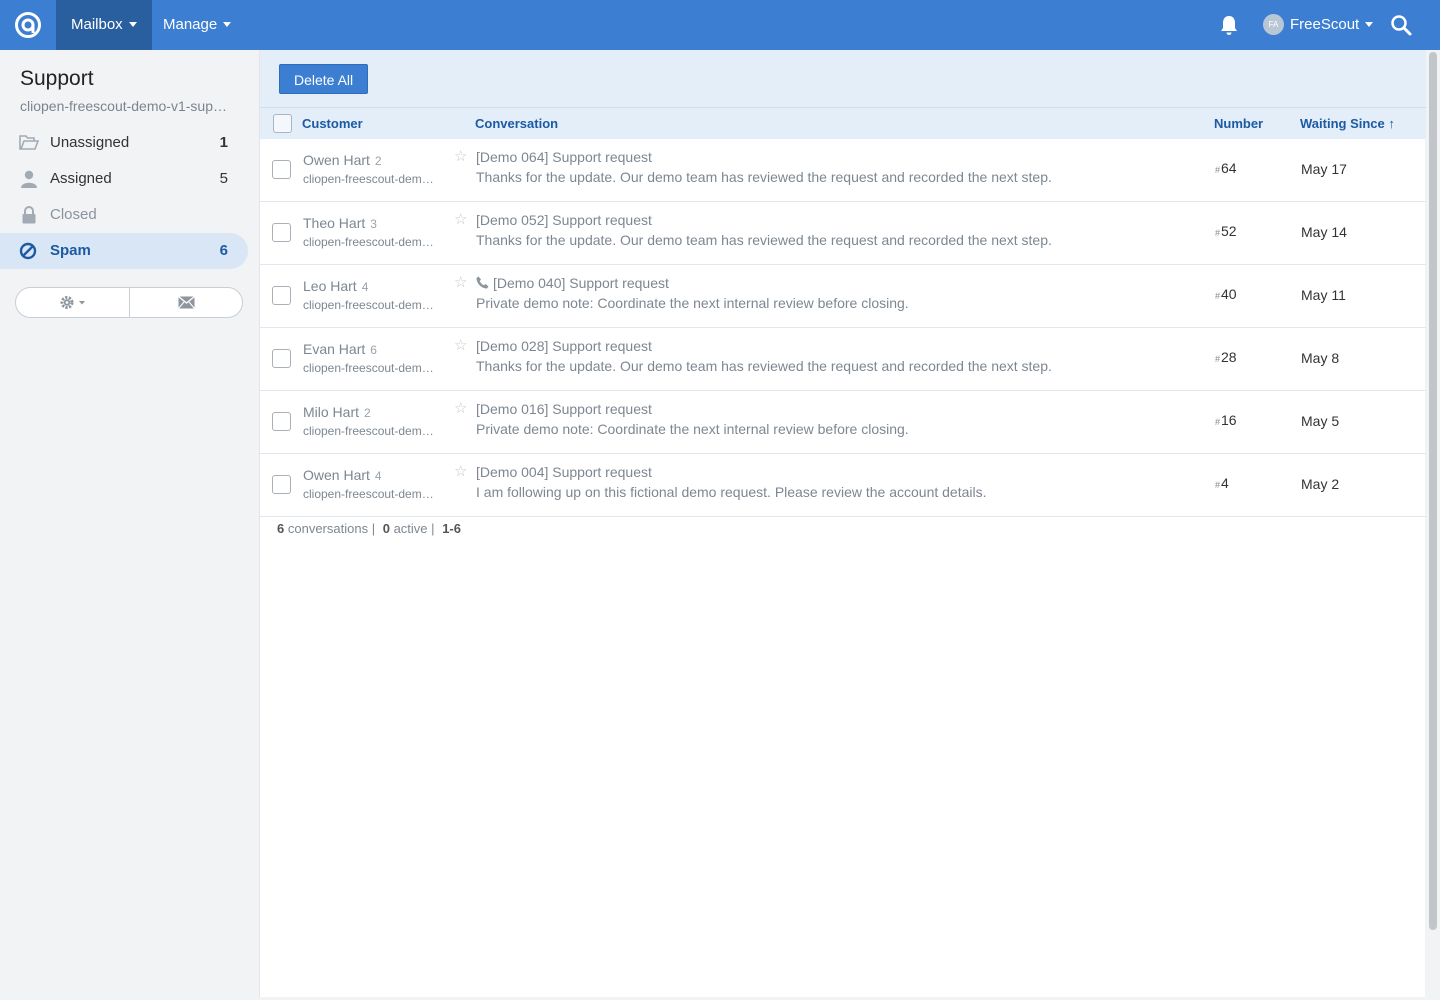 The height and width of the screenshot is (1000, 1440). What do you see at coordinates (332, 124) in the screenshot?
I see `column-header-customer: Customer` at bounding box center [332, 124].